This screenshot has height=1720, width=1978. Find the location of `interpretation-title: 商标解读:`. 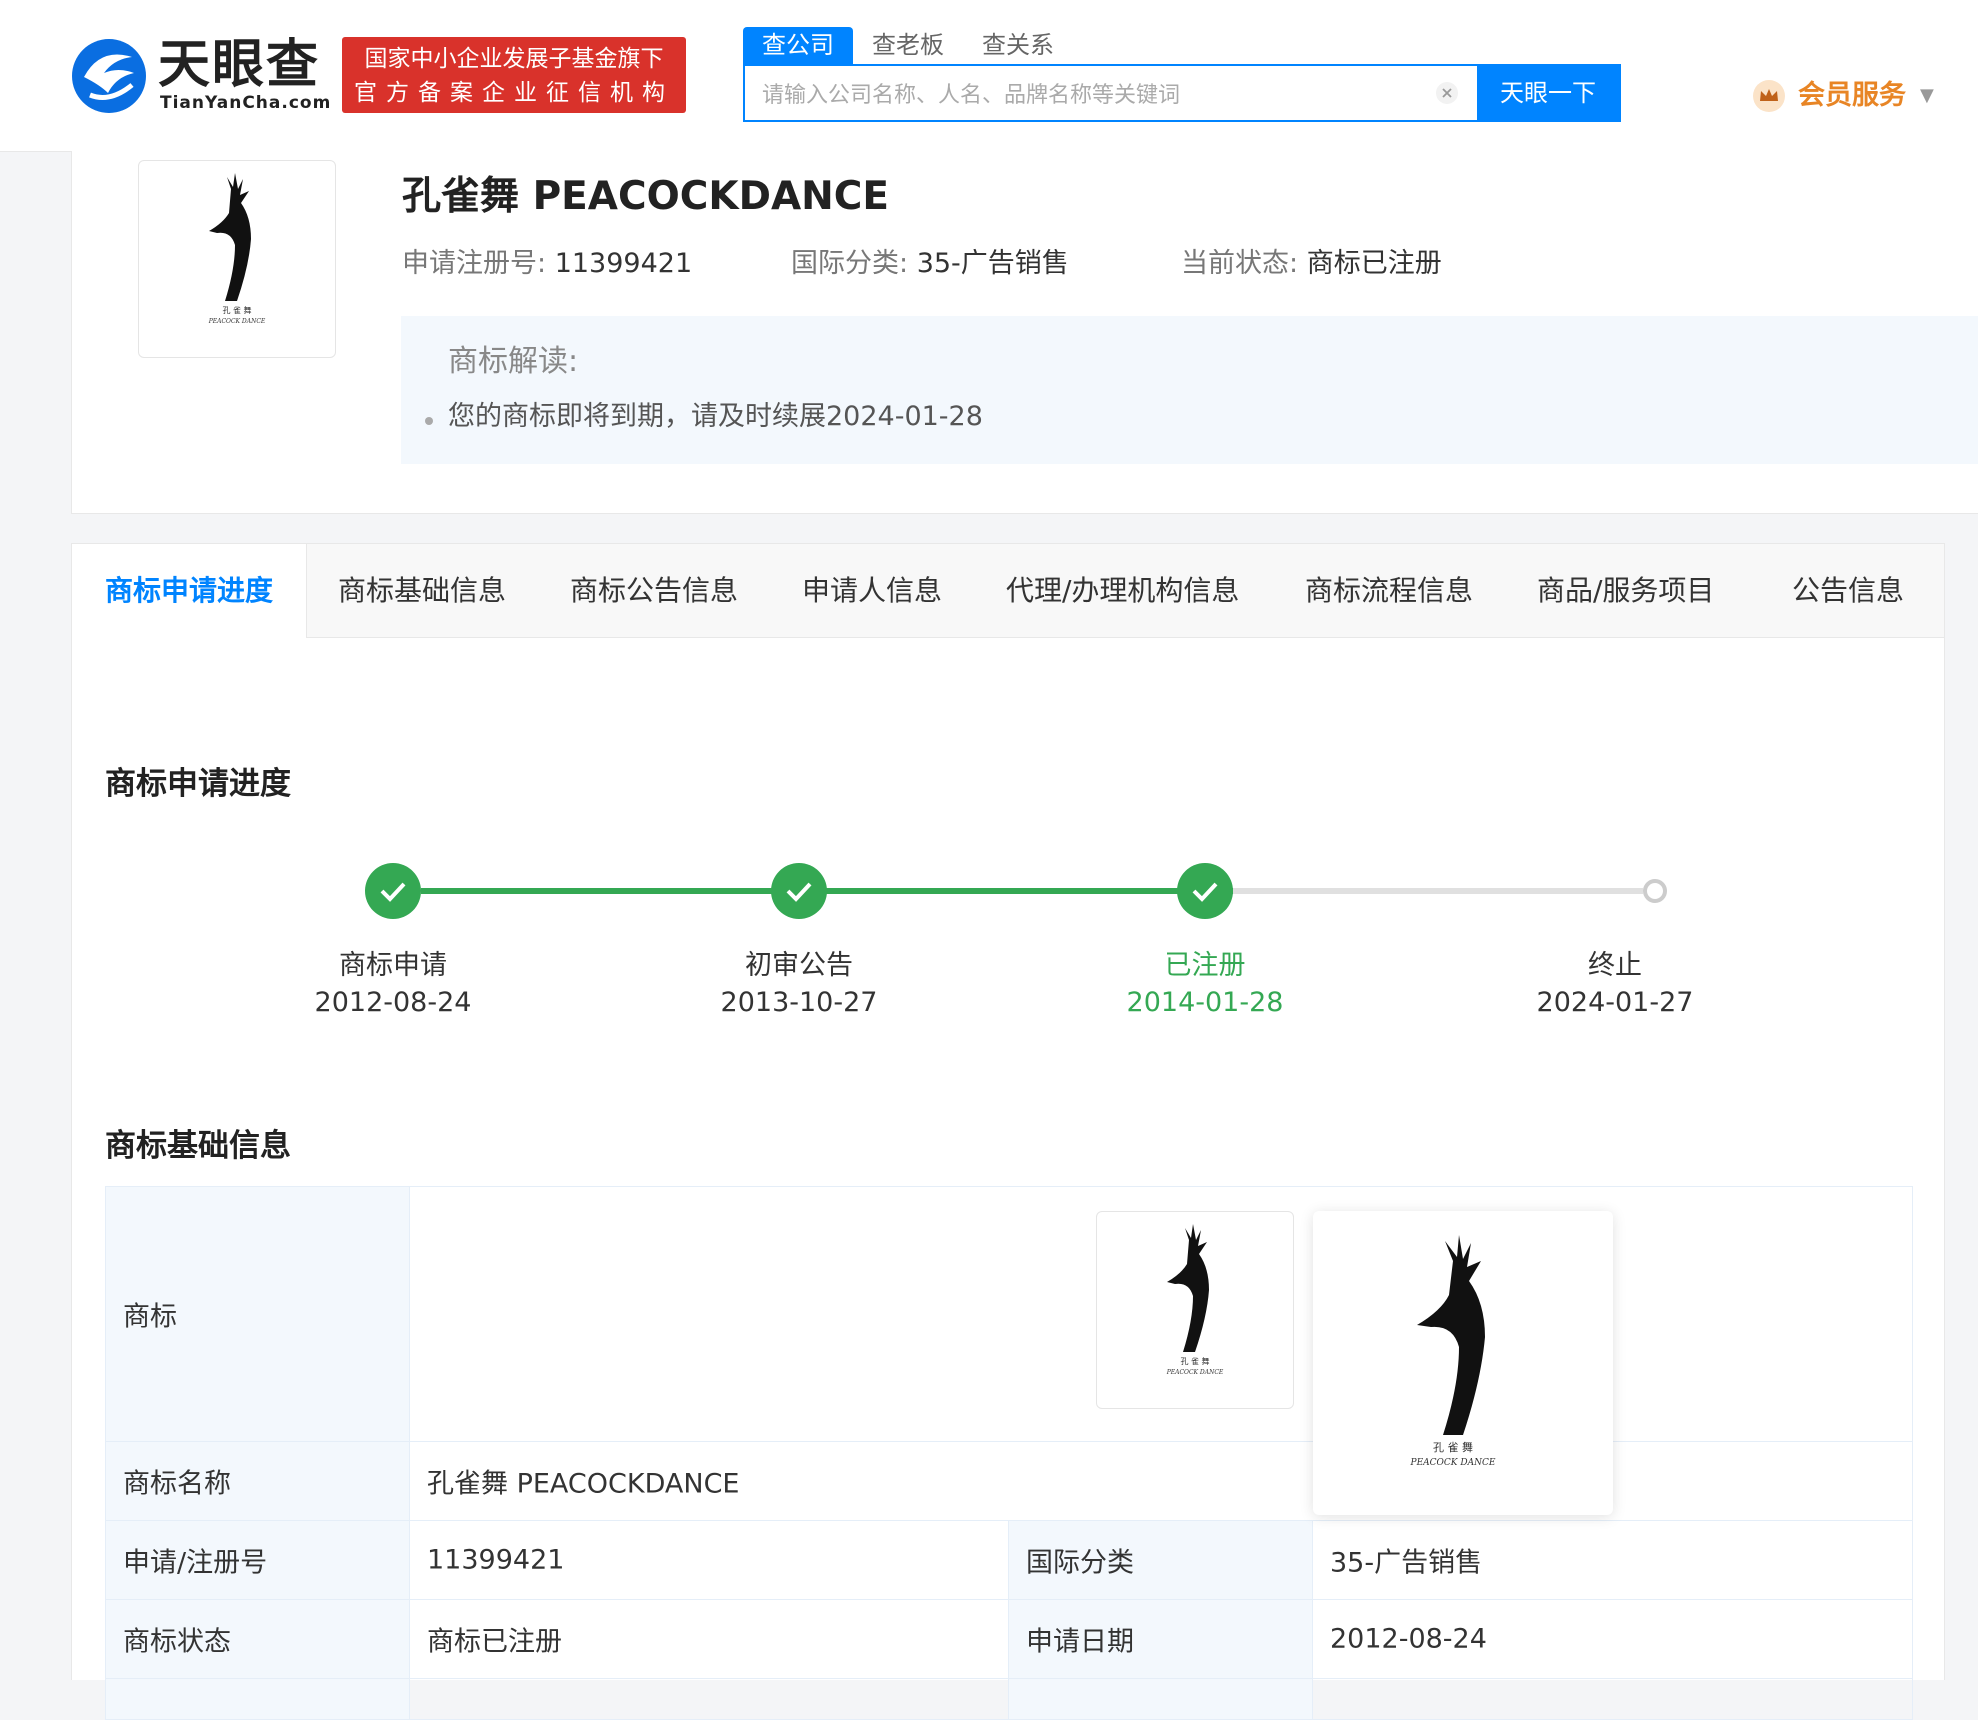

interpretation-title: 商标解读: is located at coordinates (513, 361).